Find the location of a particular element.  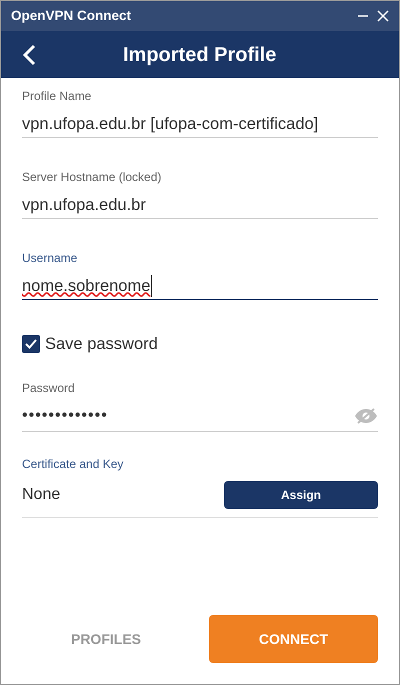

window-title: OpenVPN Connect is located at coordinates (71, 15).